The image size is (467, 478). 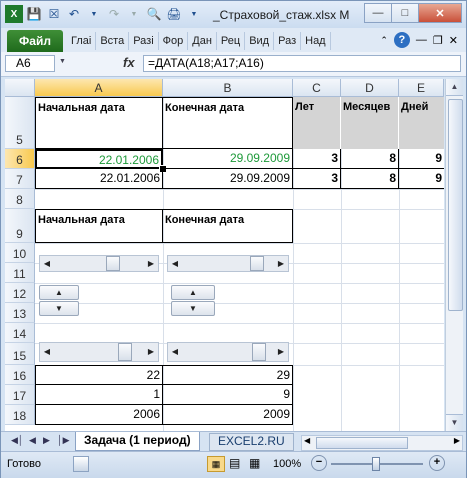 I want to click on row-header-6: 6, so click(x=20, y=159).